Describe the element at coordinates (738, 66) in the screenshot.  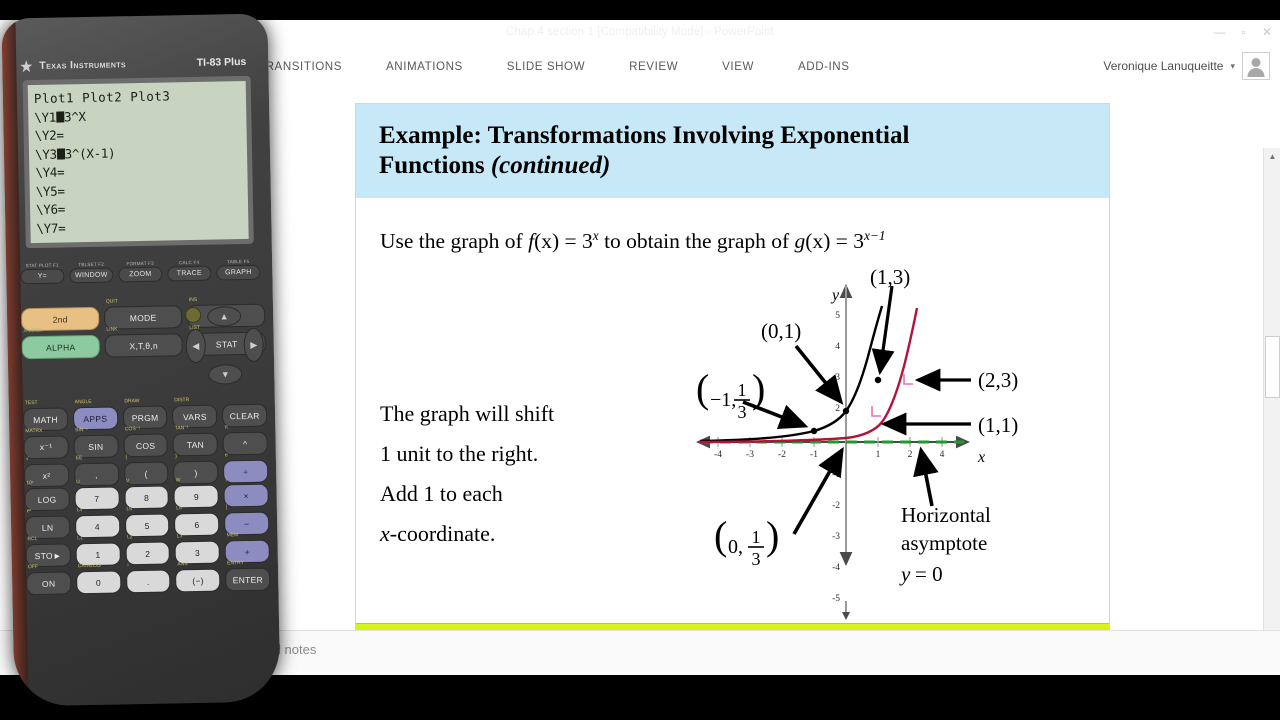
I see `tab-view: VIEW` at that location.